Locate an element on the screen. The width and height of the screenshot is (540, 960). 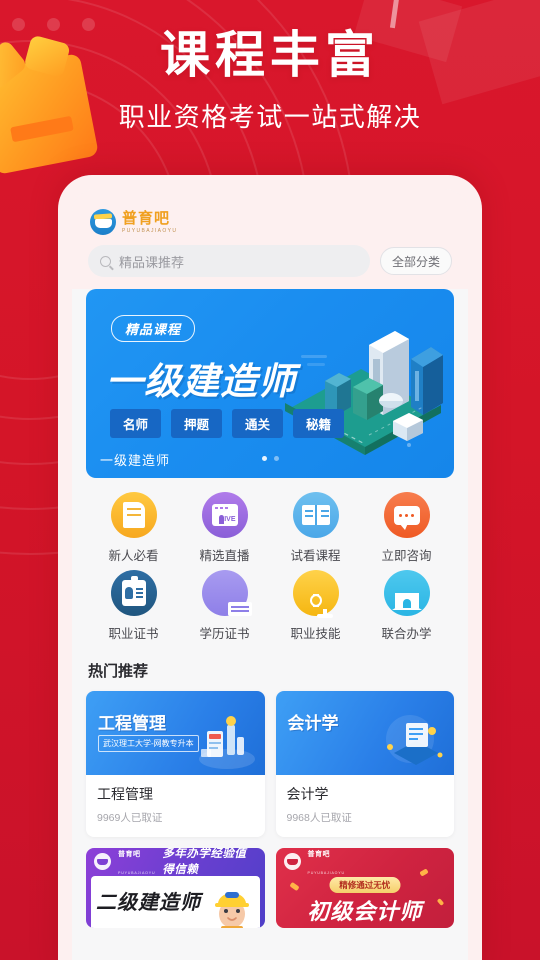
course-card-image-title: 工程管理 is located at coordinates (132, 723).